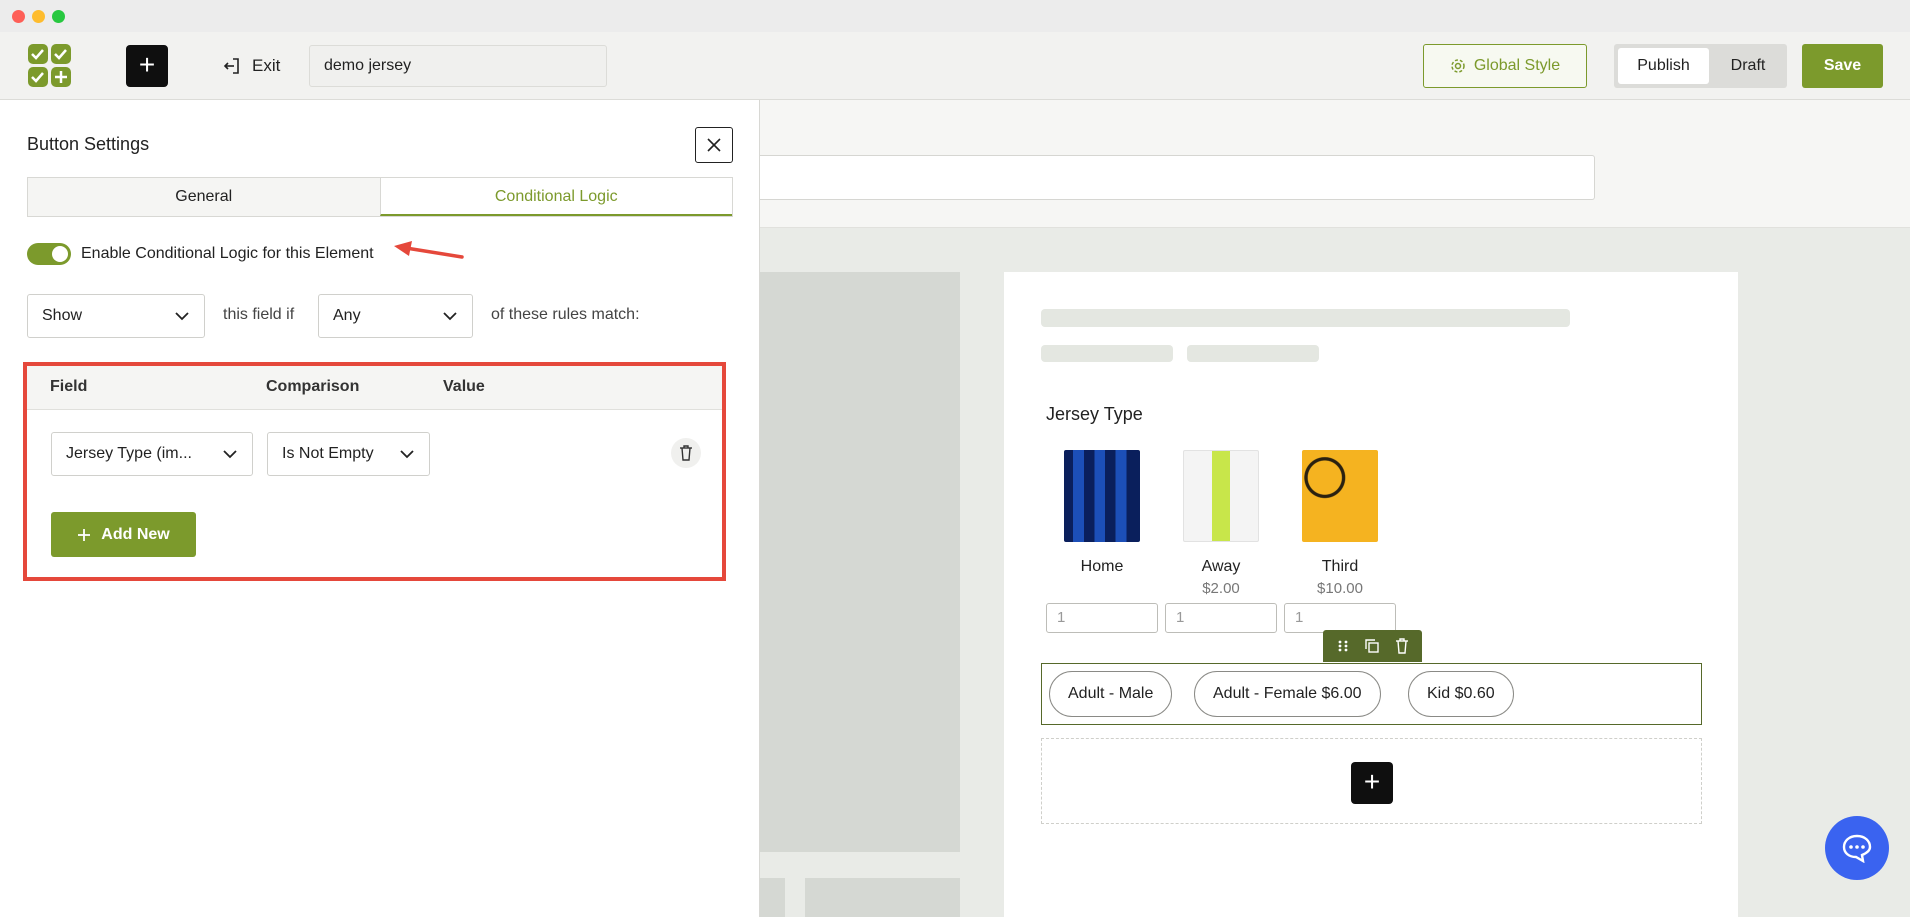 The image size is (1910, 917). I want to click on window-close-dot, so click(18, 16).